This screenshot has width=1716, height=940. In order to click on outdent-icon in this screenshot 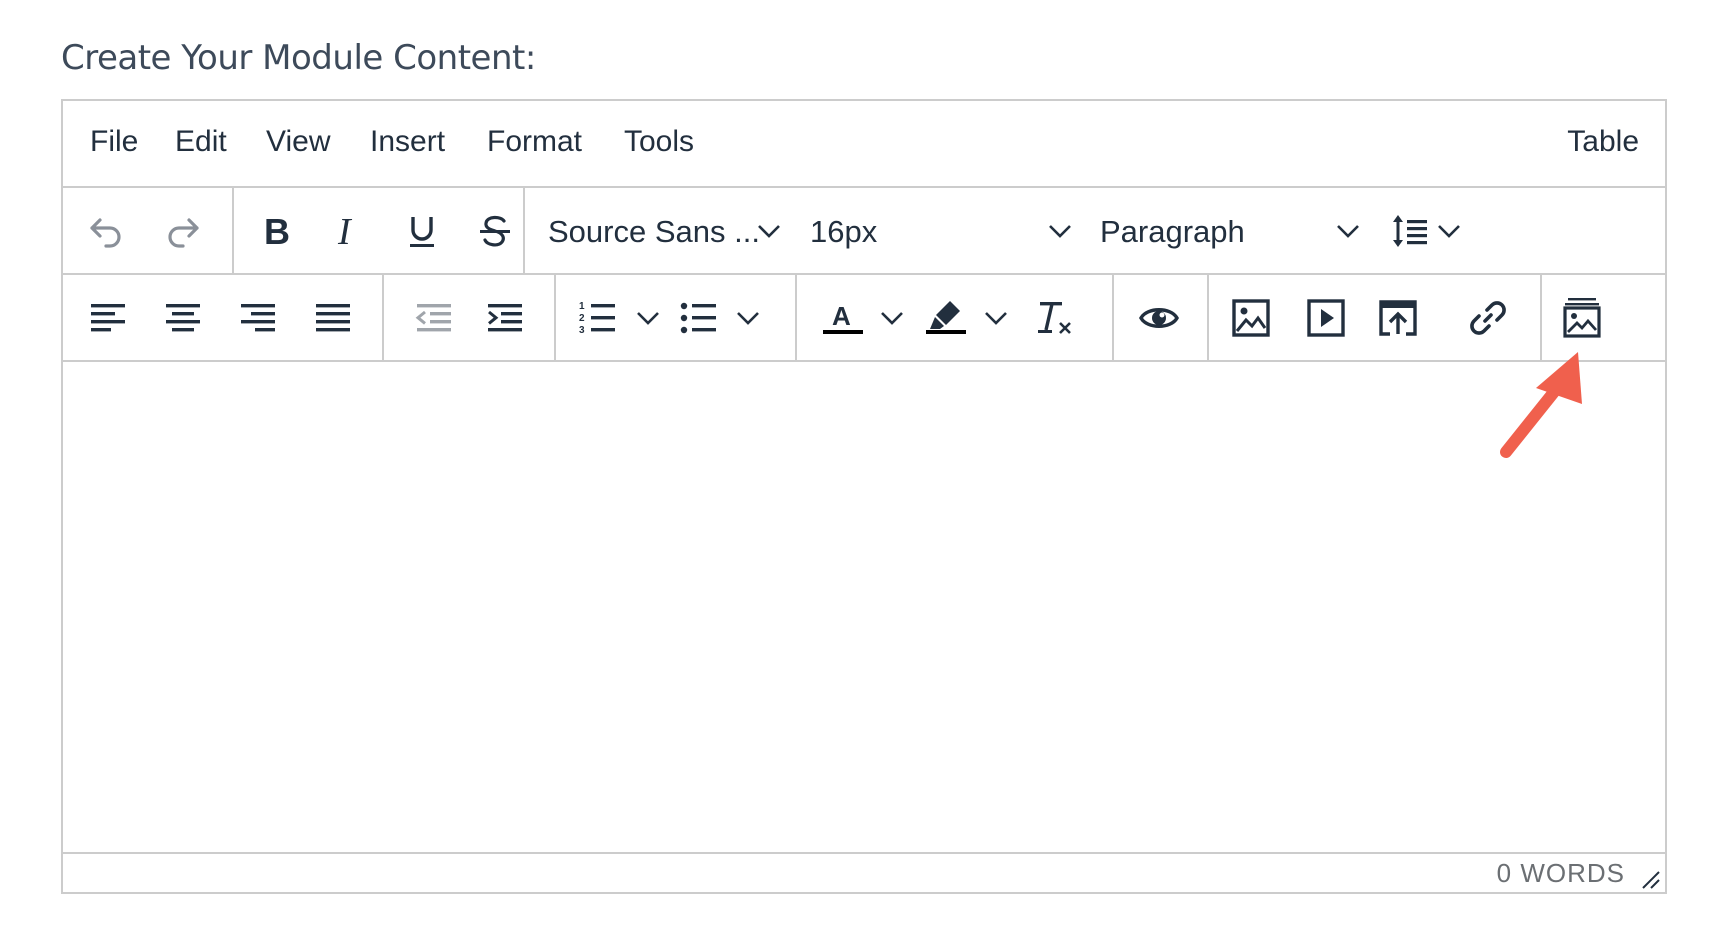, I will do `click(433, 318)`.